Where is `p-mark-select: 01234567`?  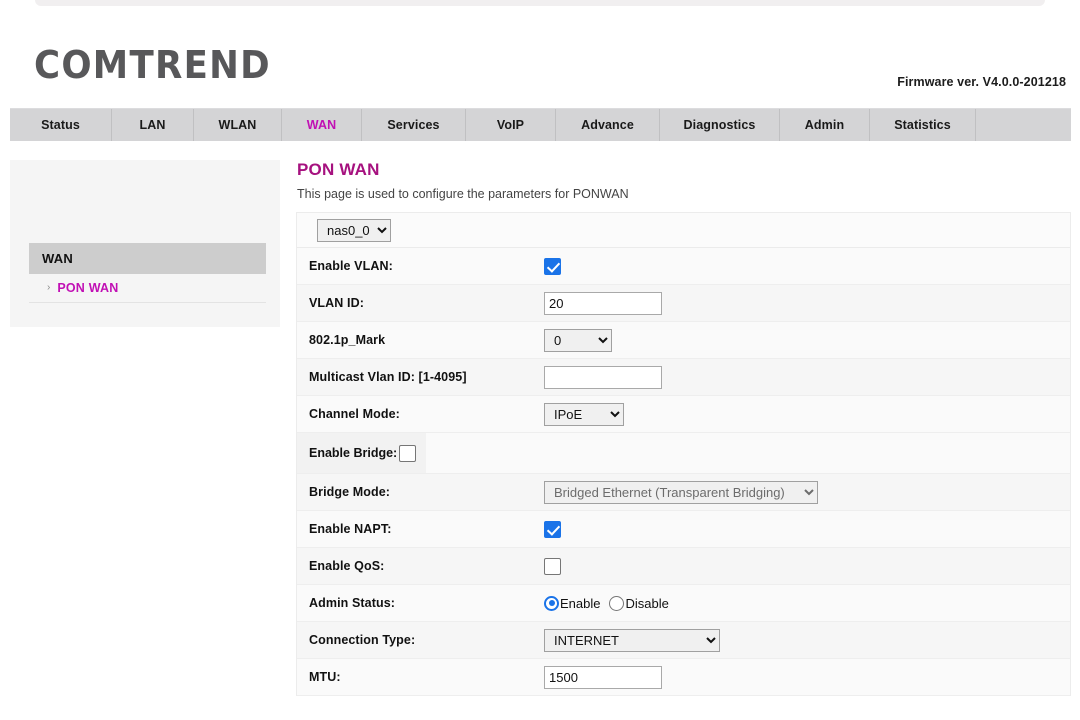 p-mark-select: 01234567 is located at coordinates (578, 340).